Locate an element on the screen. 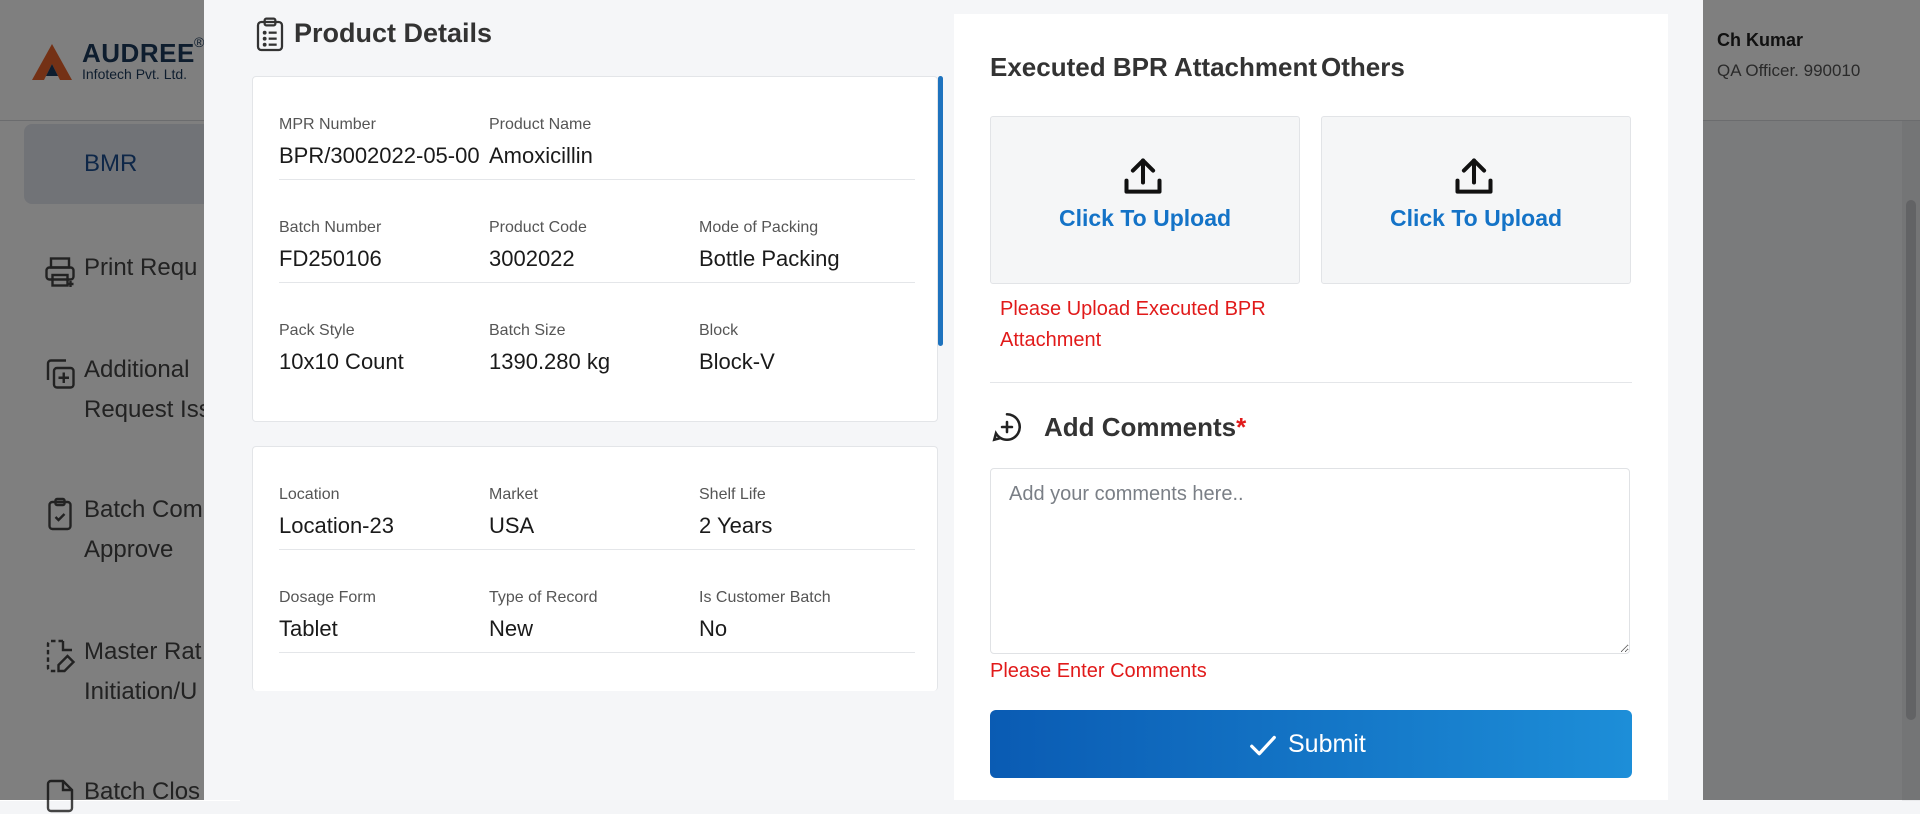 This screenshot has height=814, width=1920. field-value: Bottle Packing is located at coordinates (769, 258).